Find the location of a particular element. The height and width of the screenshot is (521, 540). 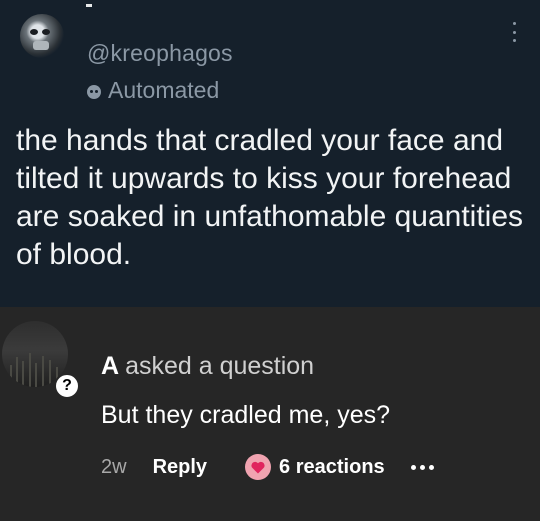

automated-label: Automated is located at coordinates (153, 90).